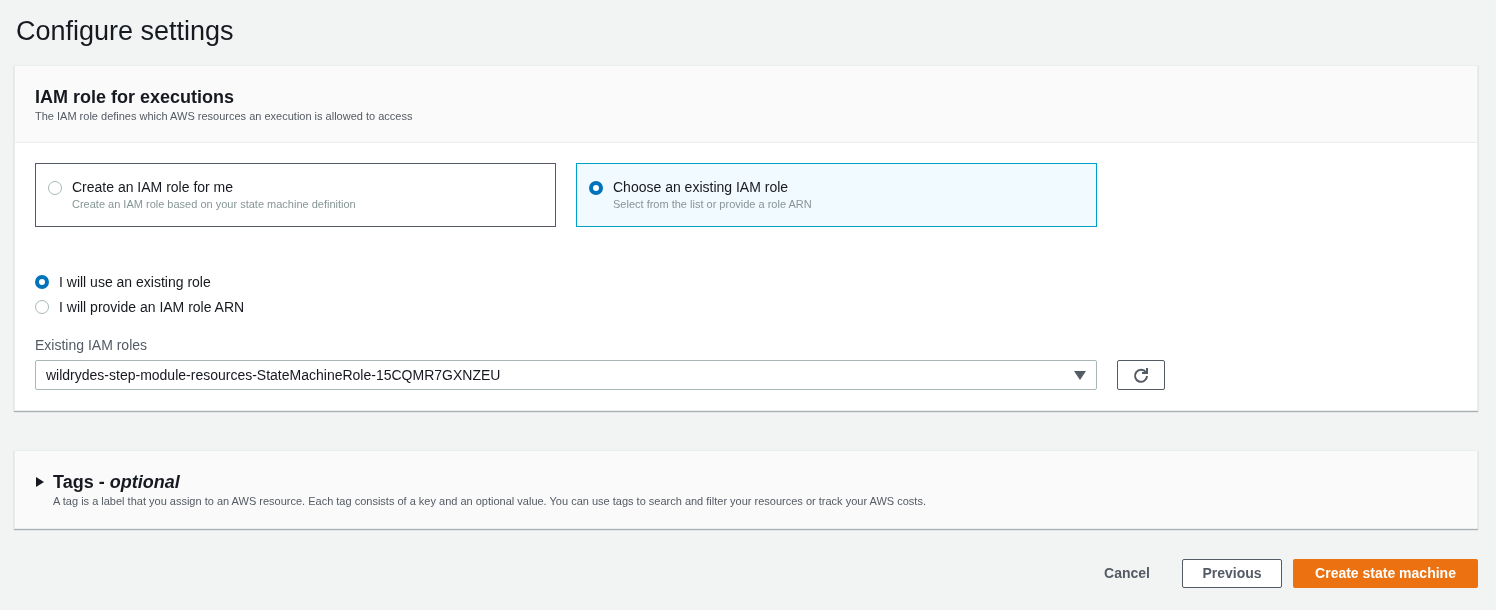 The width and height of the screenshot is (1496, 610). What do you see at coordinates (92, 345) in the screenshot?
I see `field-label: Existing IAM roles` at bounding box center [92, 345].